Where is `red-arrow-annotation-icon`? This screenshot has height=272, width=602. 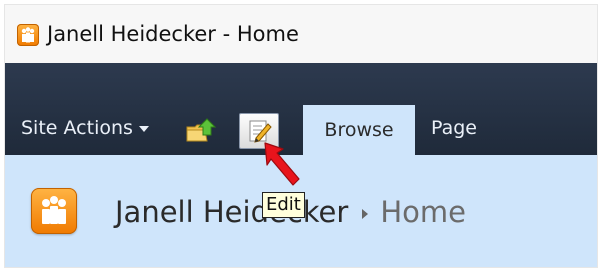 red-arrow-annotation-icon is located at coordinates (282, 164).